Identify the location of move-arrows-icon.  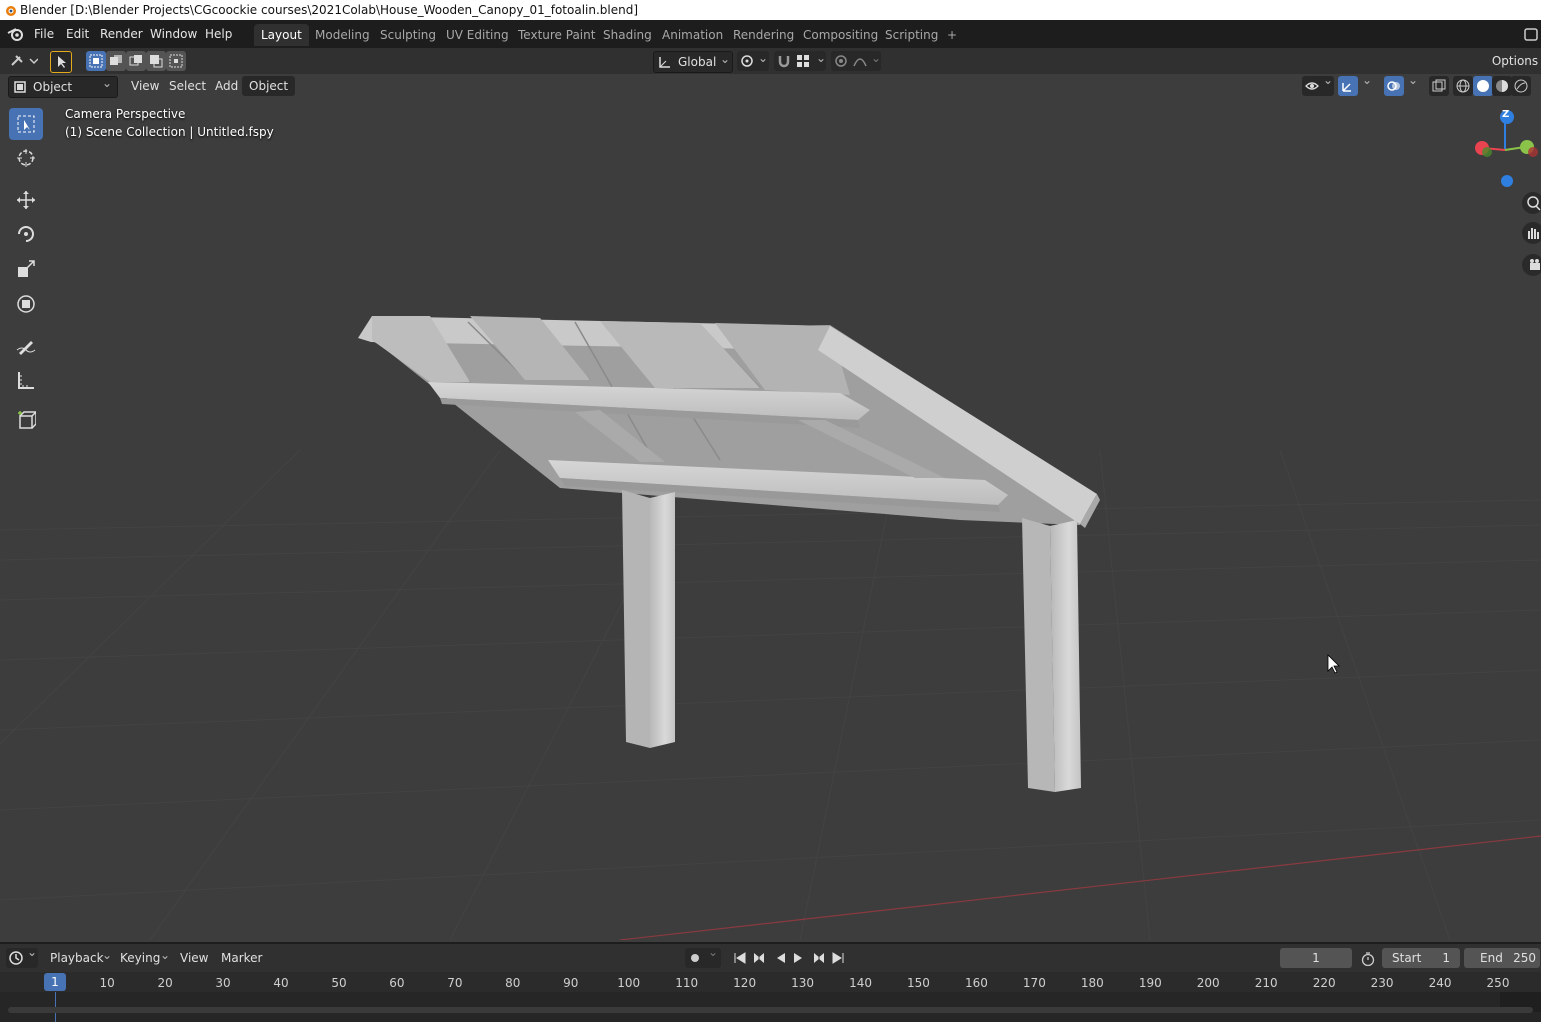
(26, 200).